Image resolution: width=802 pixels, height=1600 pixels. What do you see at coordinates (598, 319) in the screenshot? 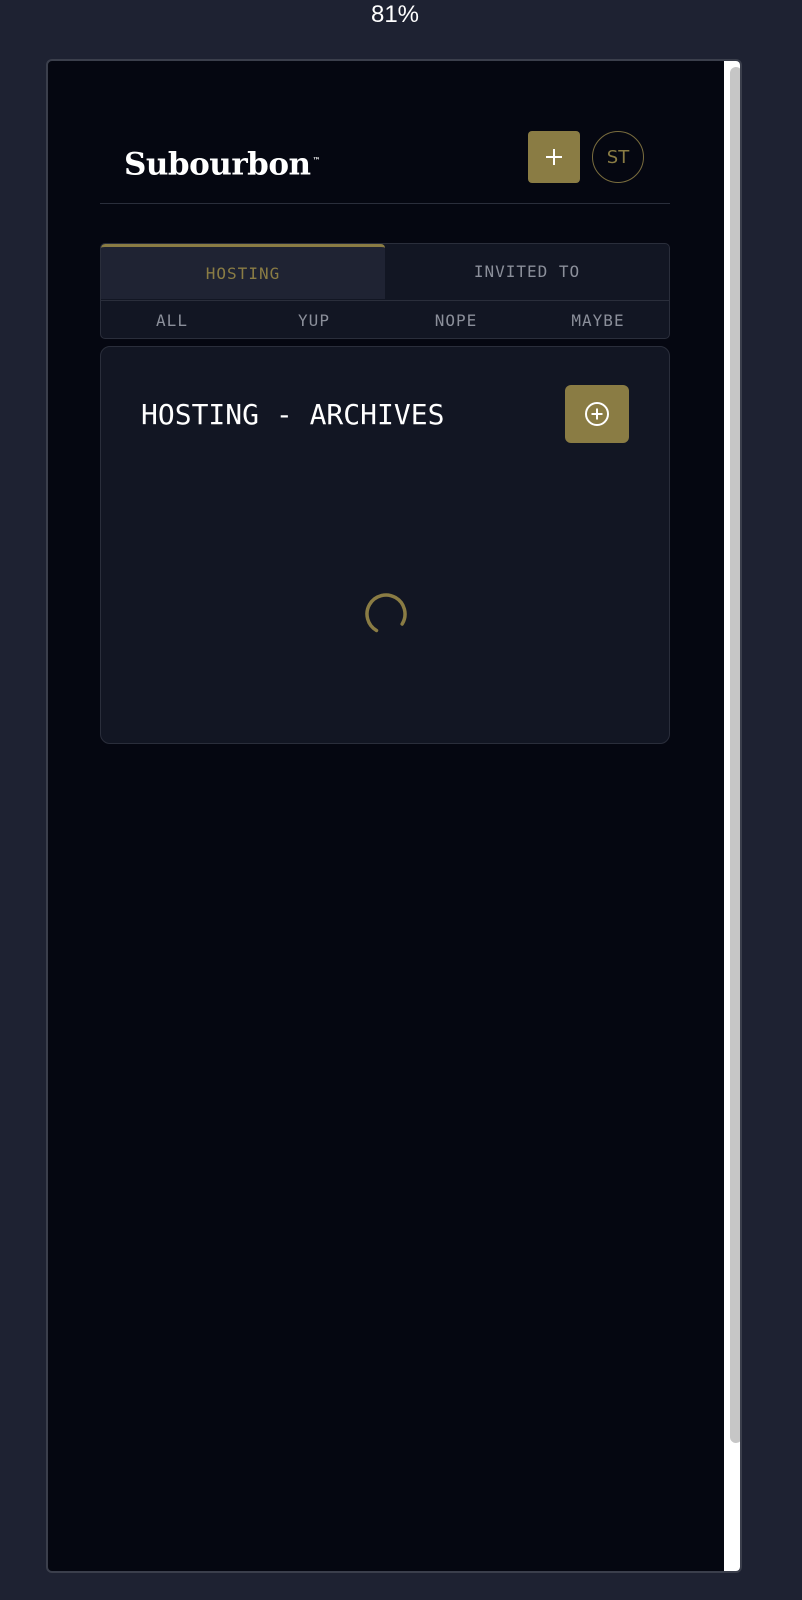
I see `filter-maybe: MAYBE` at bounding box center [598, 319].